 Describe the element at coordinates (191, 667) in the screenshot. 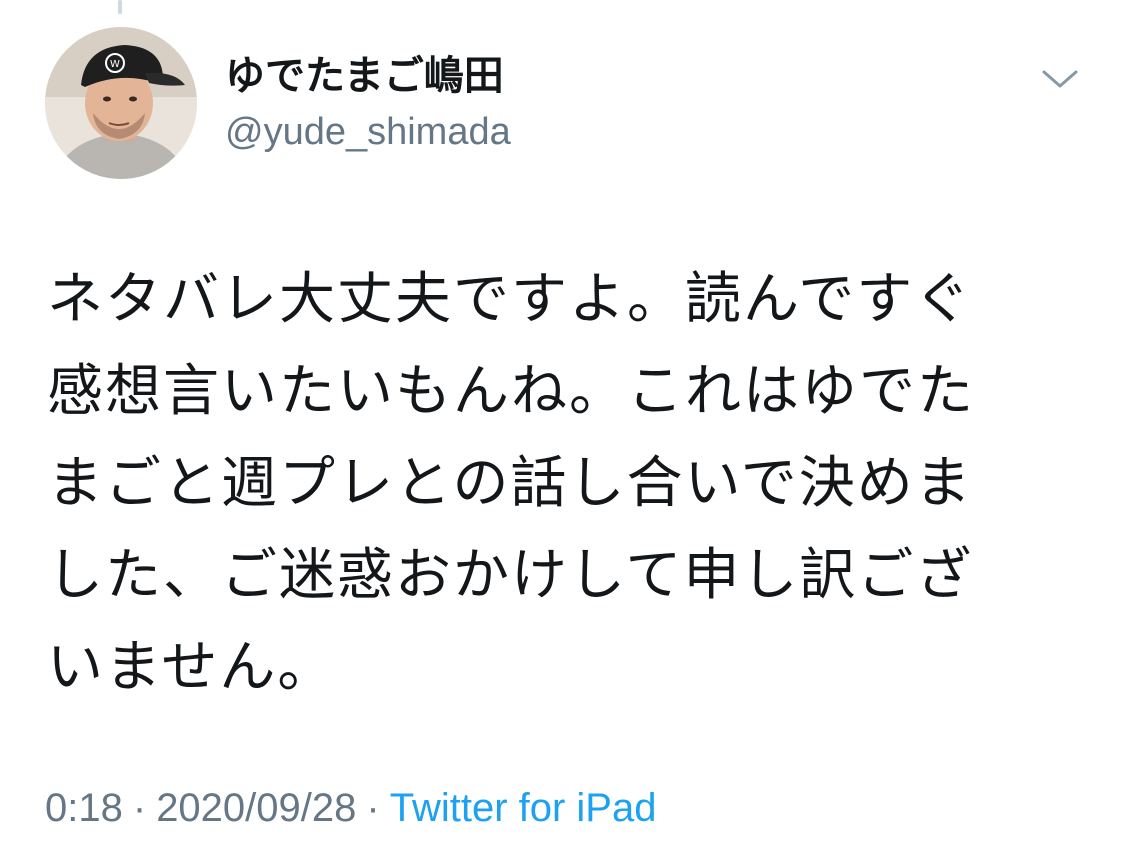

I see `tweet-text-line: いません。` at that location.